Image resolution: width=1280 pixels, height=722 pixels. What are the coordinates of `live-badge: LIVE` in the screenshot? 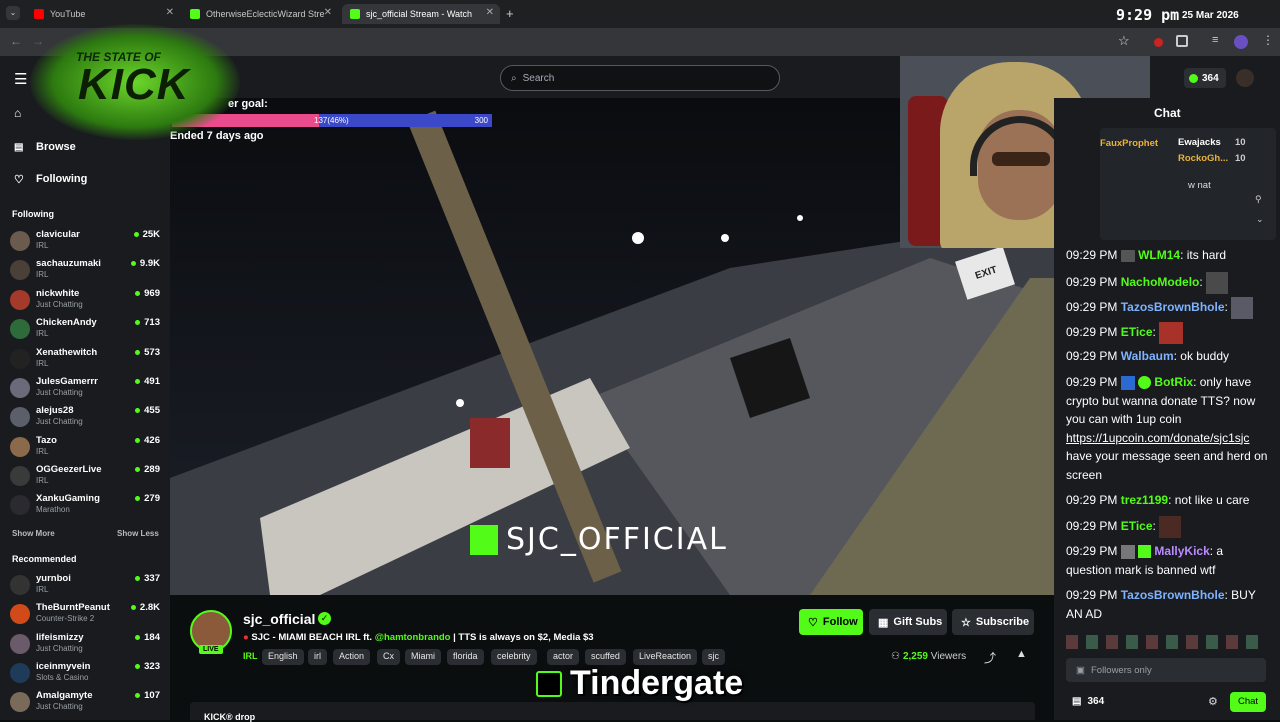 It's located at (211, 649).